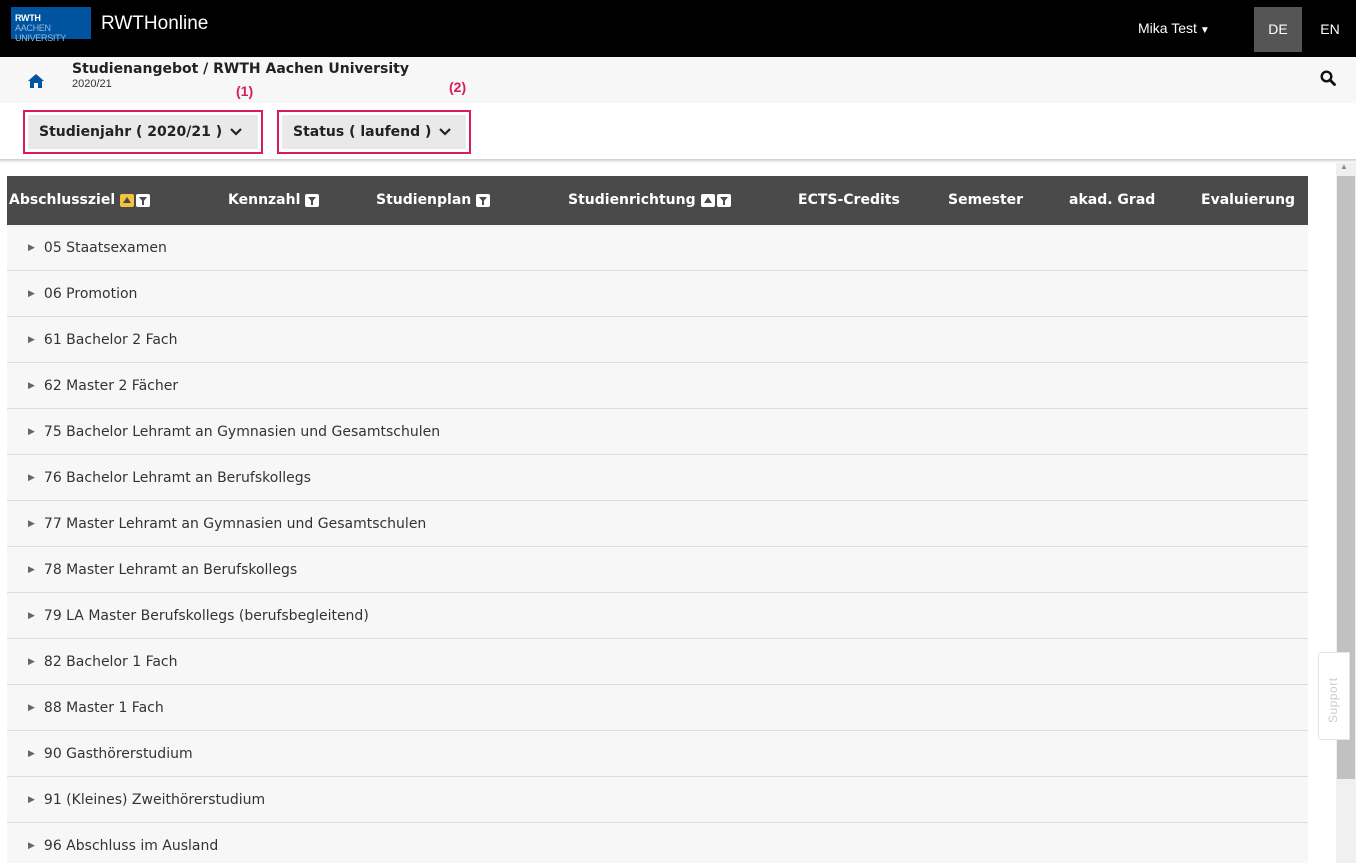  What do you see at coordinates (92, 84) in the screenshot?
I see `page-subtitle: 2020/21` at bounding box center [92, 84].